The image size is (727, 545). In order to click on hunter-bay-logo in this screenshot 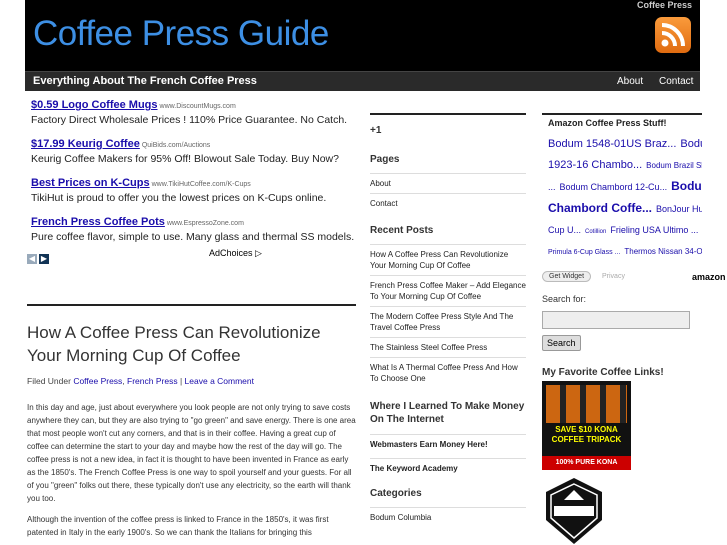, I will do `click(574, 510)`.